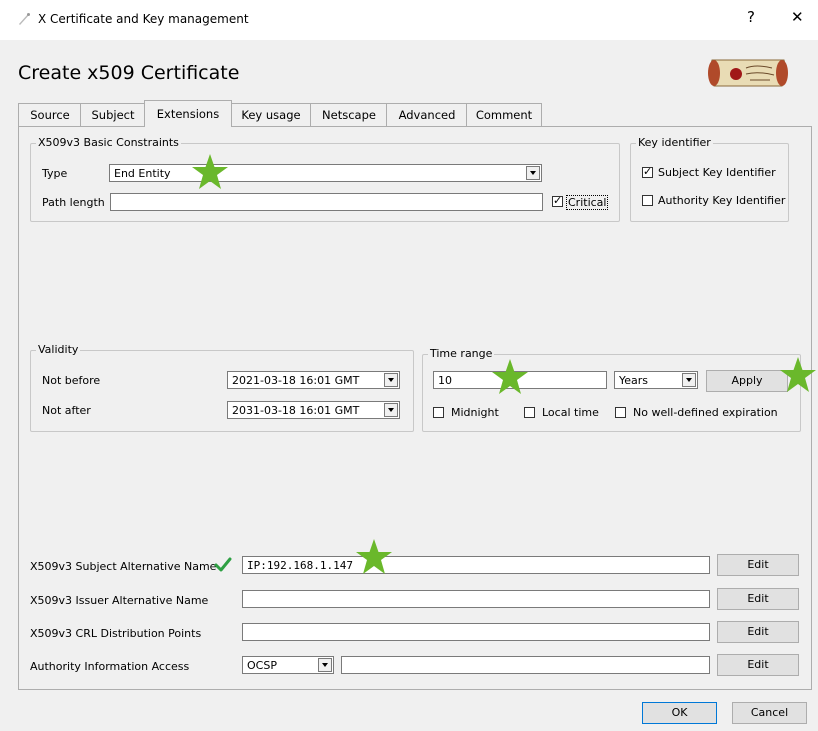 This screenshot has width=818, height=731. Describe the element at coordinates (709, 182) in the screenshot. I see `key-identifier-group` at that location.